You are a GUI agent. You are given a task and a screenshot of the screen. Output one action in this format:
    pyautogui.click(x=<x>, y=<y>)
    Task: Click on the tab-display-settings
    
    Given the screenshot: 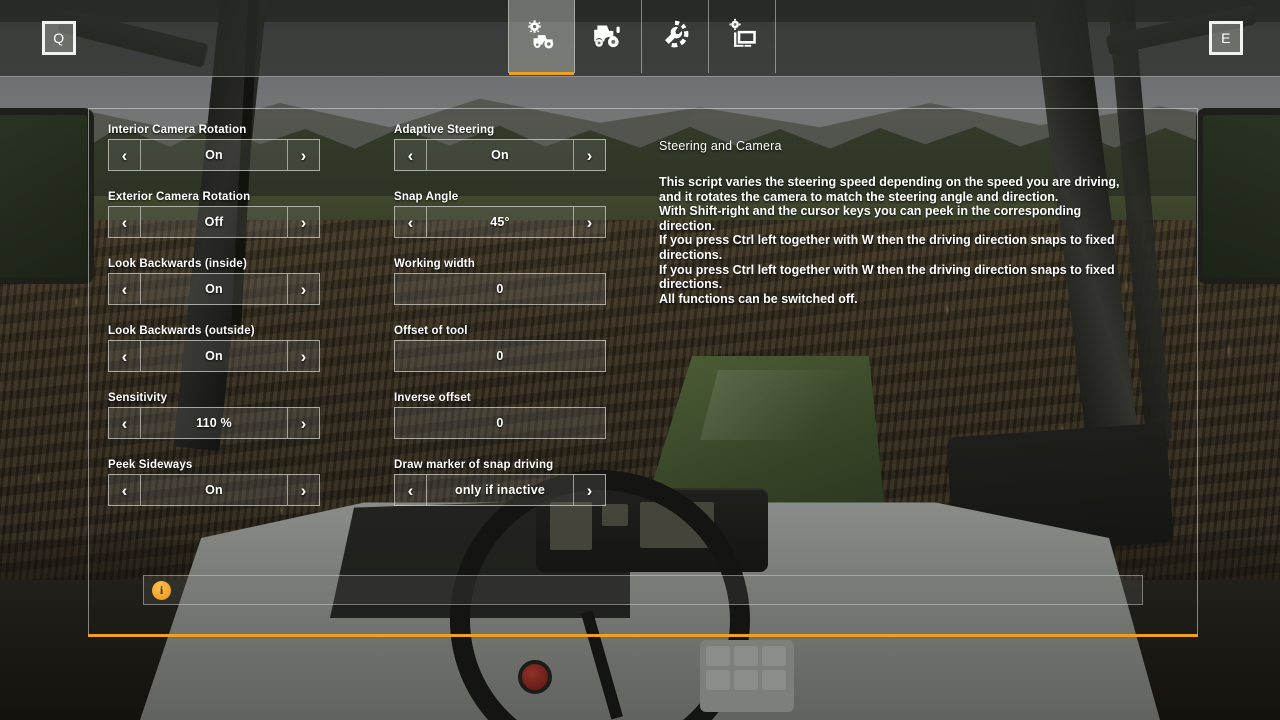 What is the action you would take?
    pyautogui.click(x=742, y=36)
    